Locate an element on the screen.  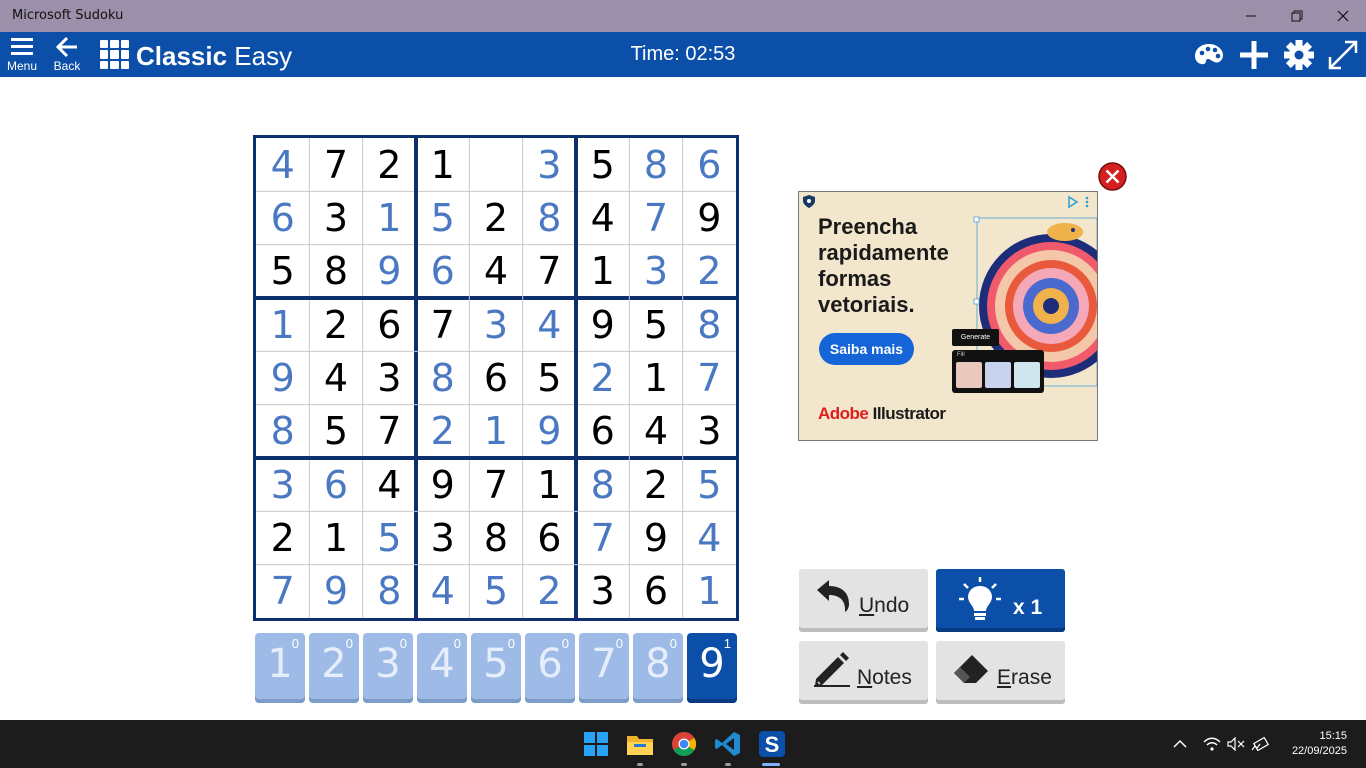
minimize-button is located at coordinates (1251, 16).